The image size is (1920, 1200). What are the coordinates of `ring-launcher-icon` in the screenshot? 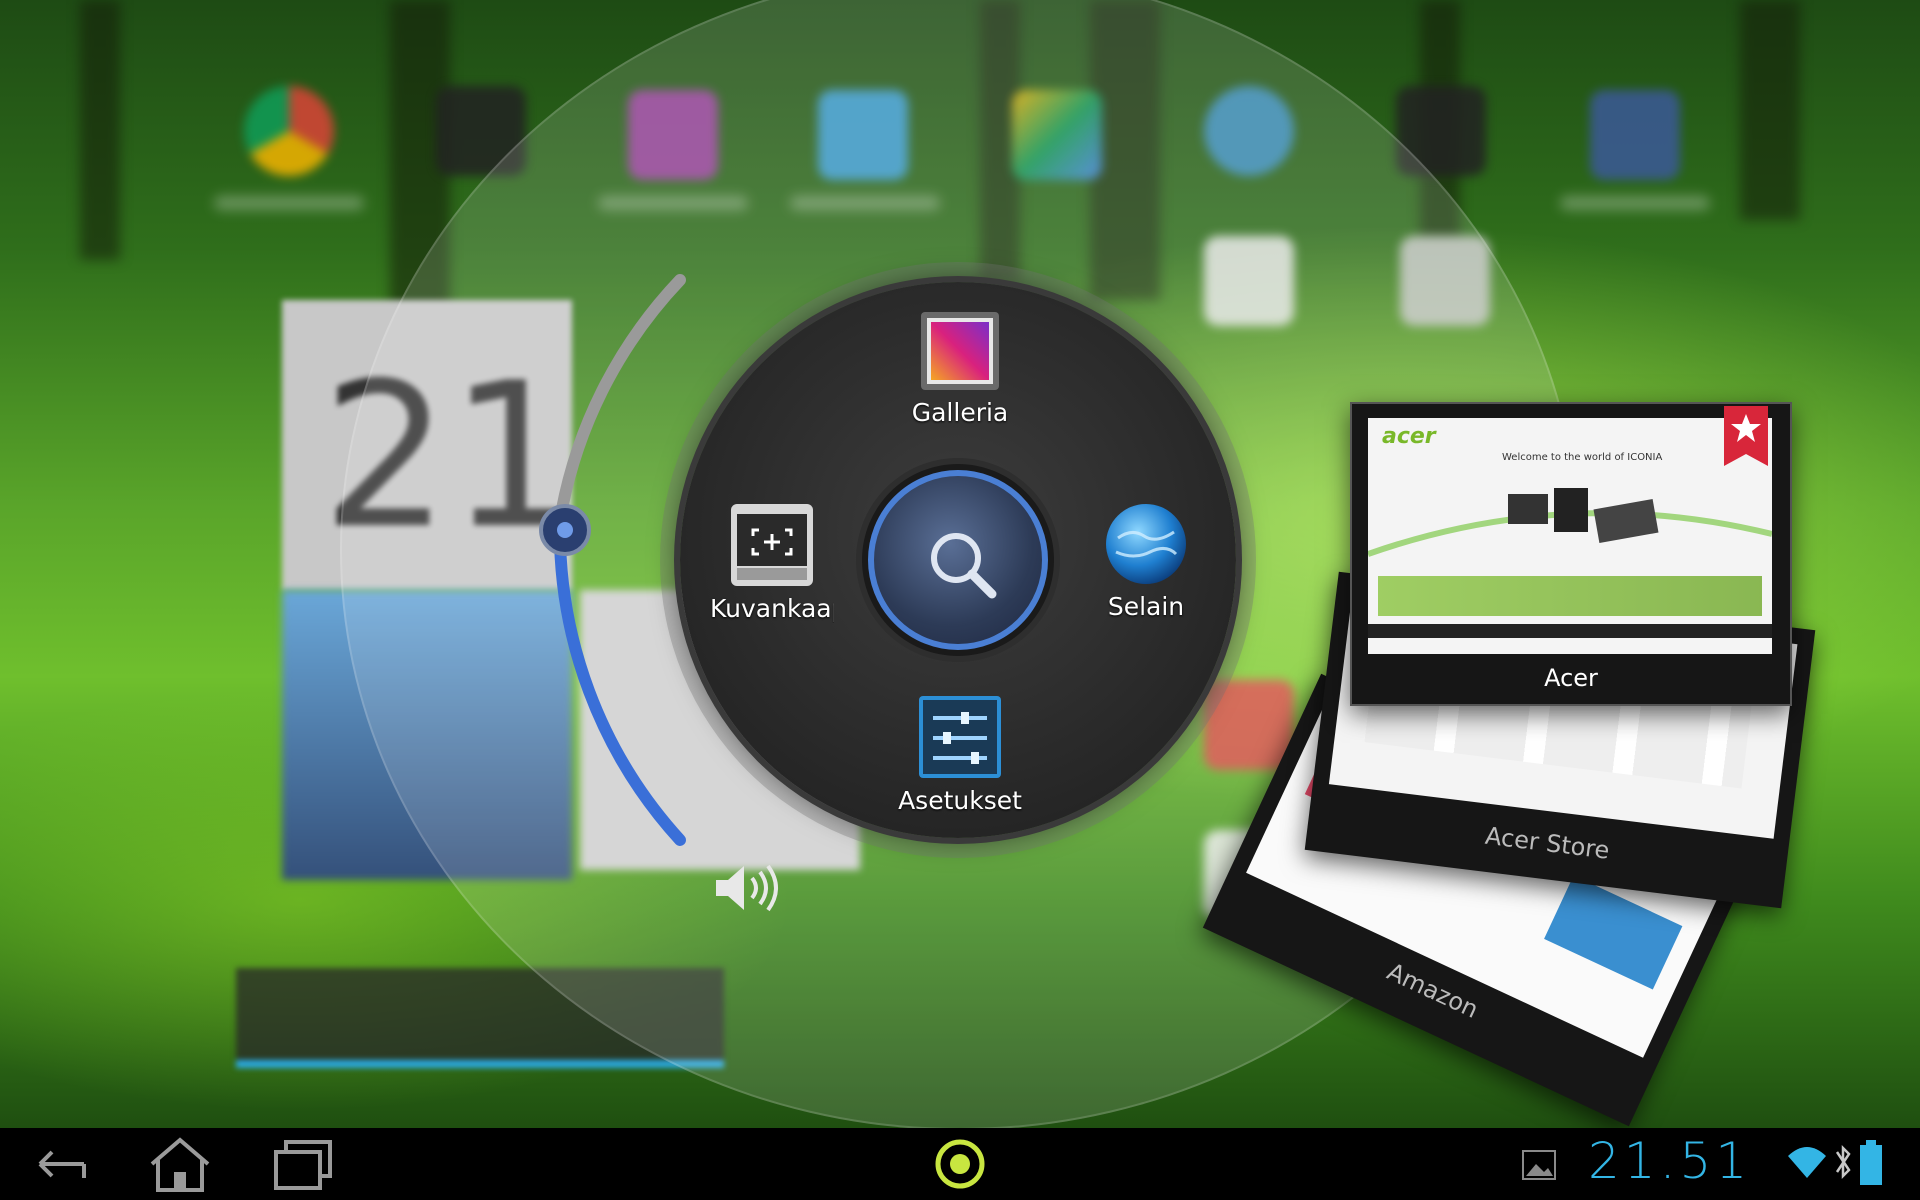 It's located at (960, 1164).